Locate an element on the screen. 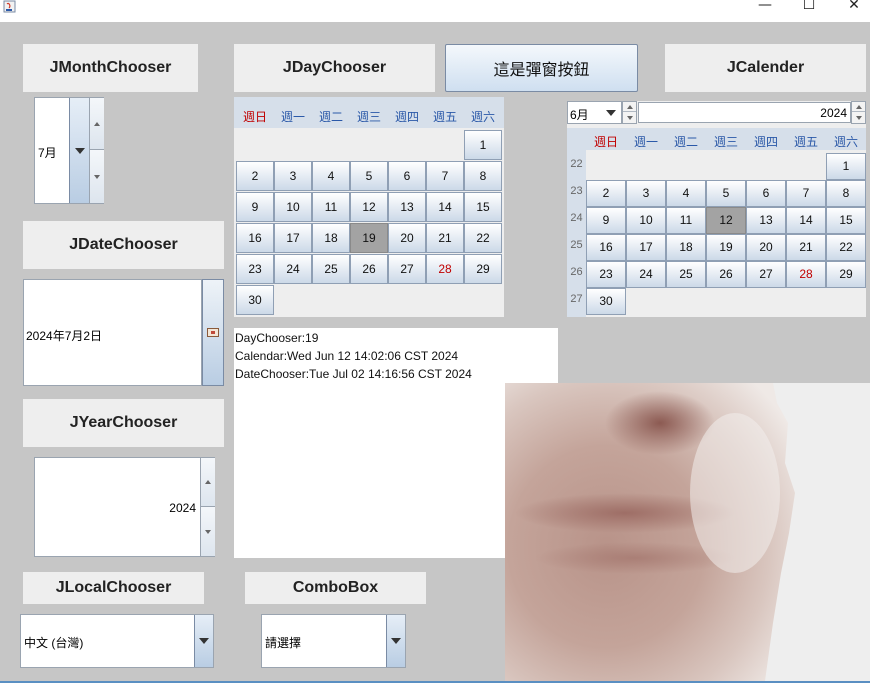  calendar-day-button: 25 is located at coordinates (686, 274).